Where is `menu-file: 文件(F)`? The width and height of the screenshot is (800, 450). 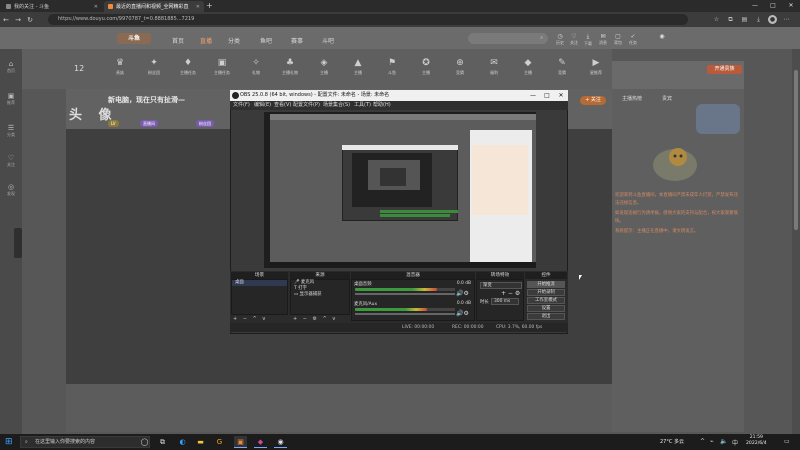 menu-file: 文件(F) is located at coordinates (241, 105).